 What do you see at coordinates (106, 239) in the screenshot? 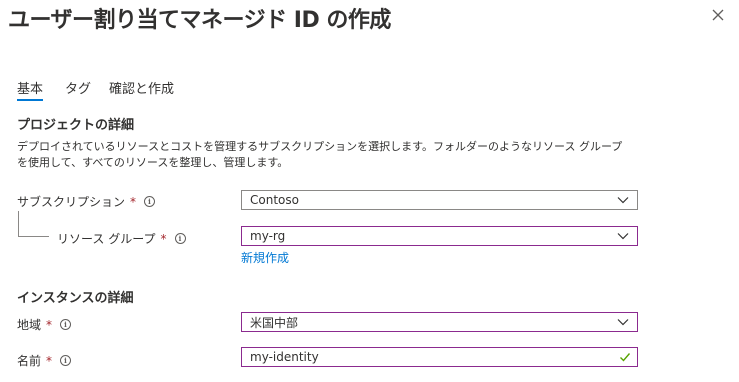
I see `resource-group-label-text: リソース グループ` at bounding box center [106, 239].